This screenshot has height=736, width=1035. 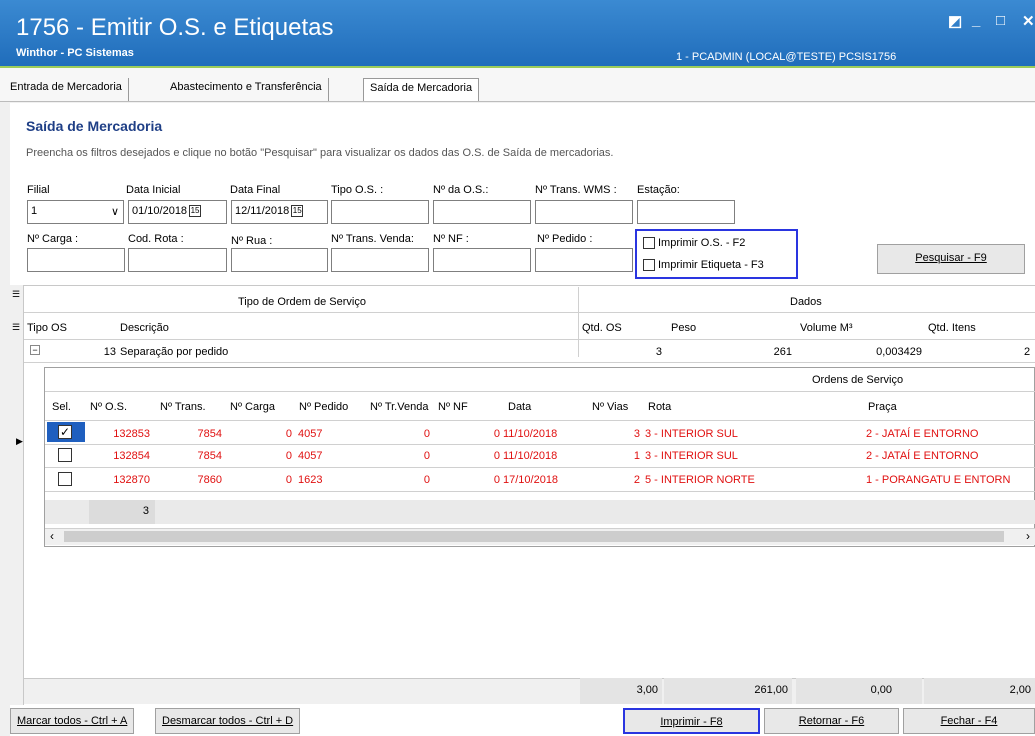 What do you see at coordinates (584, 212) in the screenshot?
I see `num-trans-wms-input` at bounding box center [584, 212].